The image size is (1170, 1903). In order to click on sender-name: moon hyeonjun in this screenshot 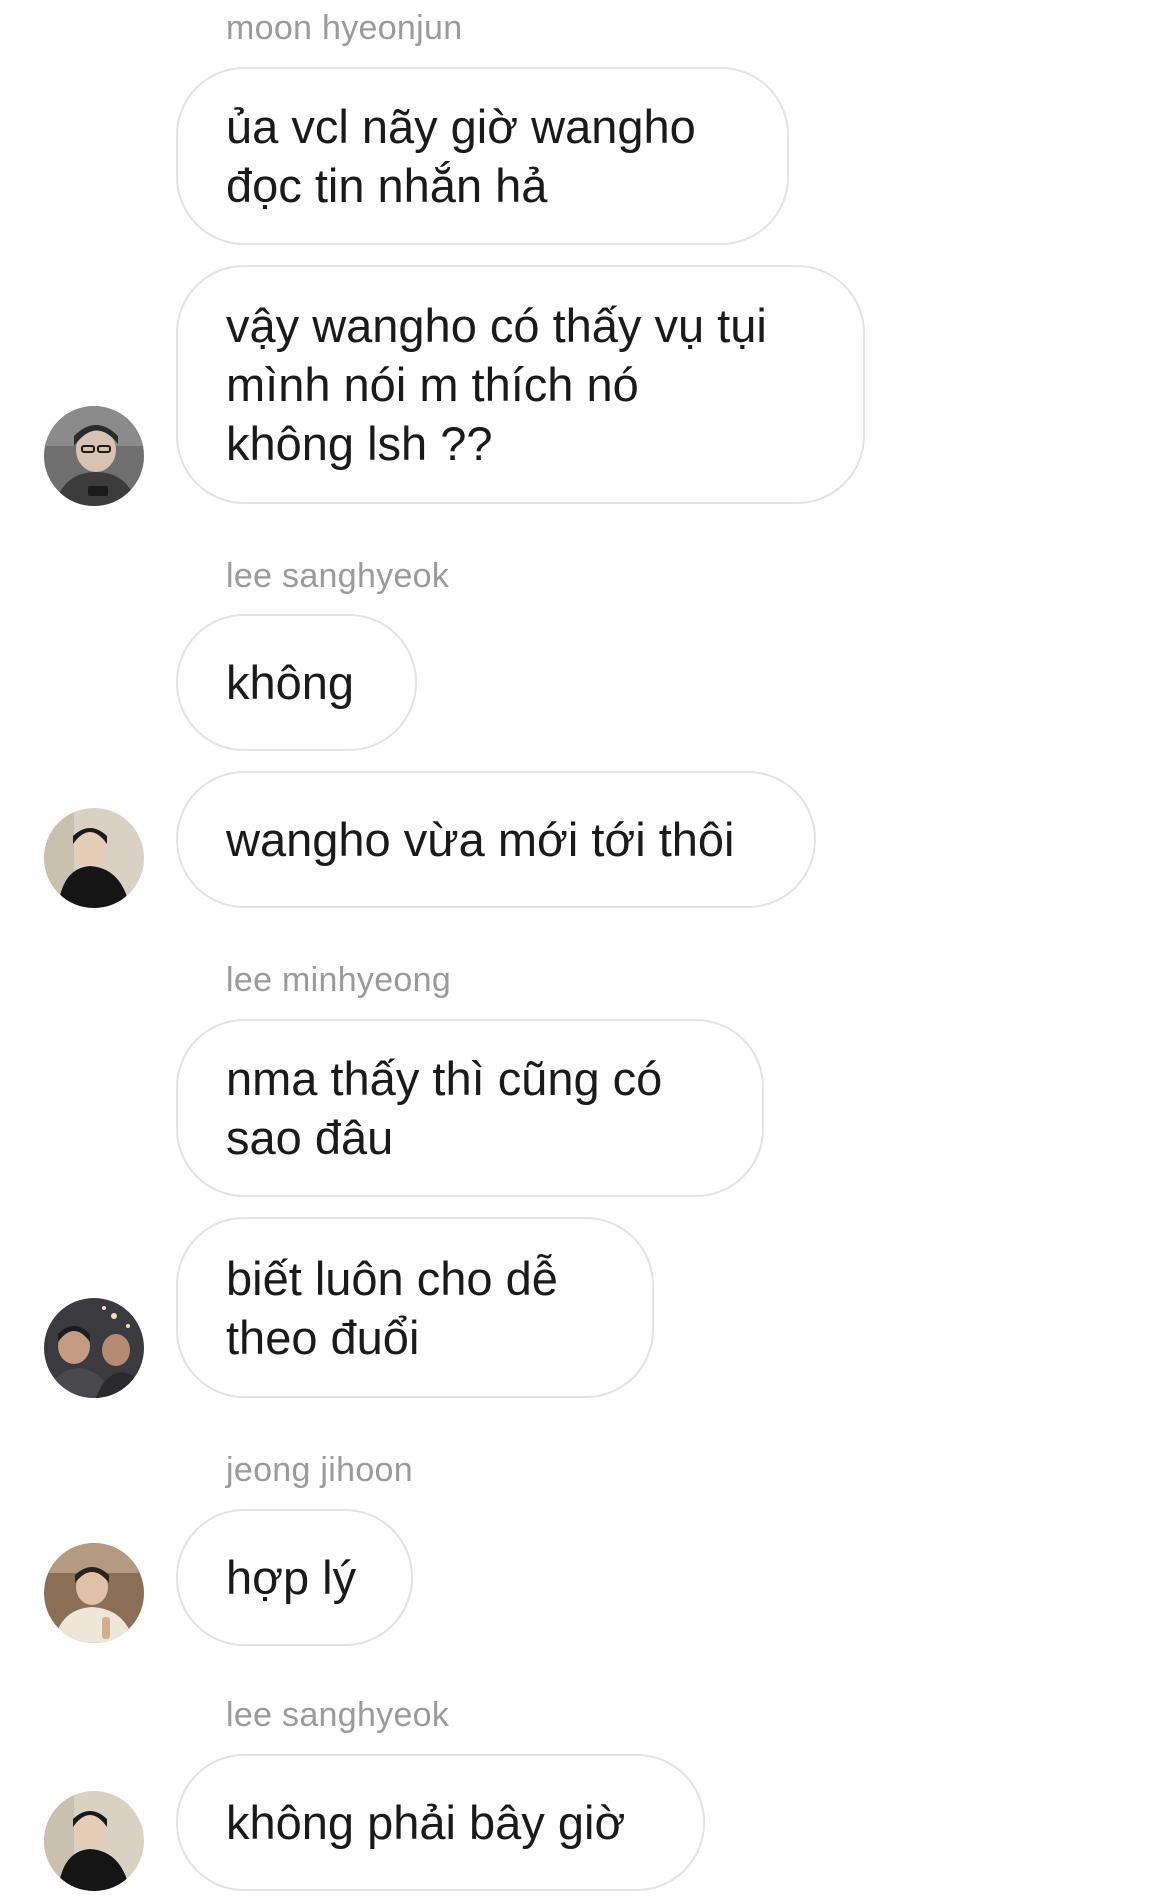, I will do `click(344, 28)`.